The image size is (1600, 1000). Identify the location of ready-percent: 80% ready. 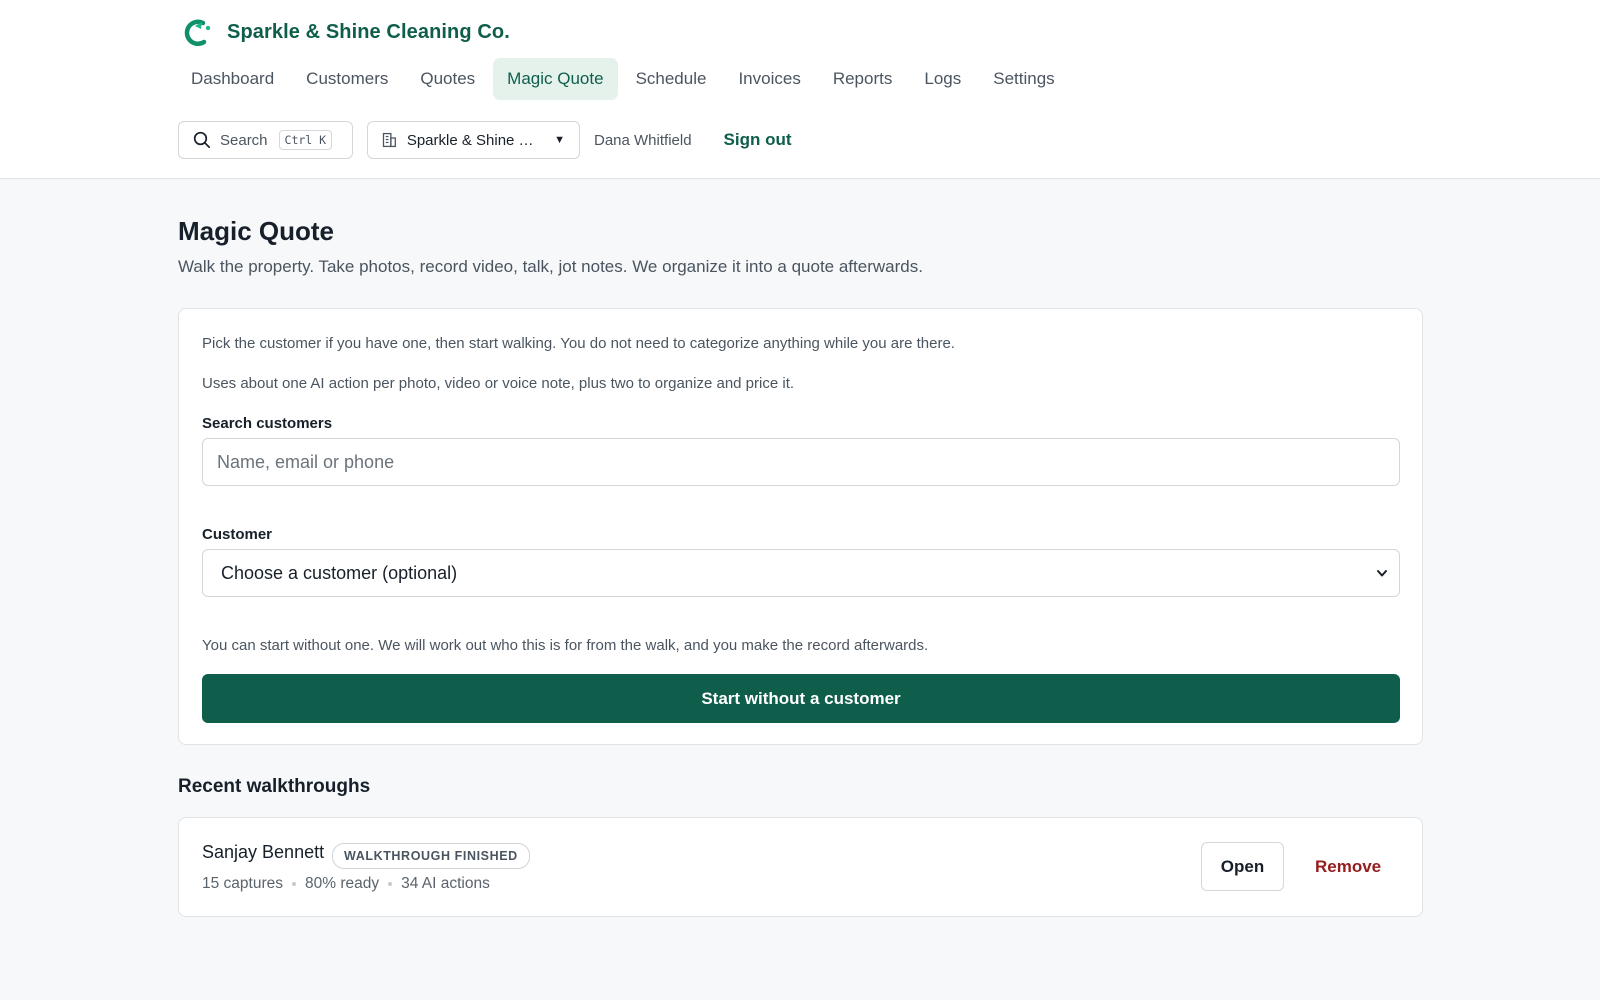
(342, 883).